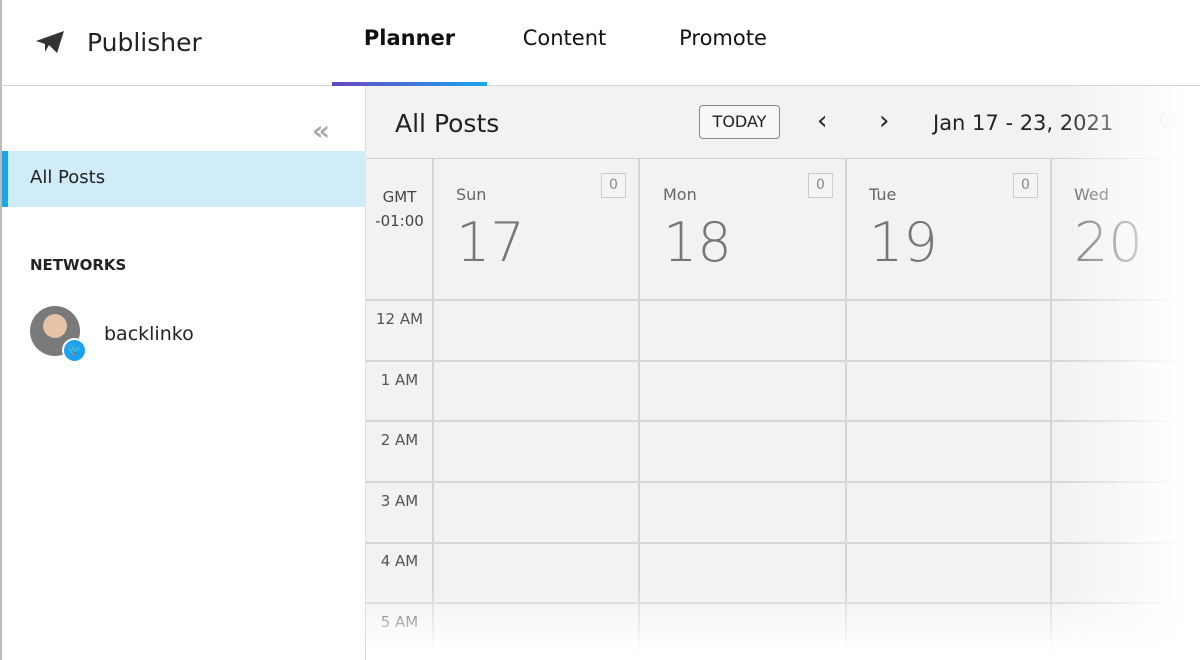 This screenshot has height=660, width=1200. What do you see at coordinates (490, 242) in the screenshot?
I see `day-date: 17` at bounding box center [490, 242].